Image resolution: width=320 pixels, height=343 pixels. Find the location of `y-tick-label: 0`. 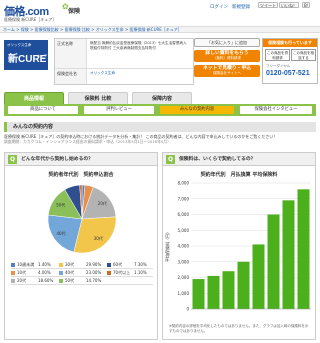

y-tick-label: 0 is located at coordinates (187, 309).